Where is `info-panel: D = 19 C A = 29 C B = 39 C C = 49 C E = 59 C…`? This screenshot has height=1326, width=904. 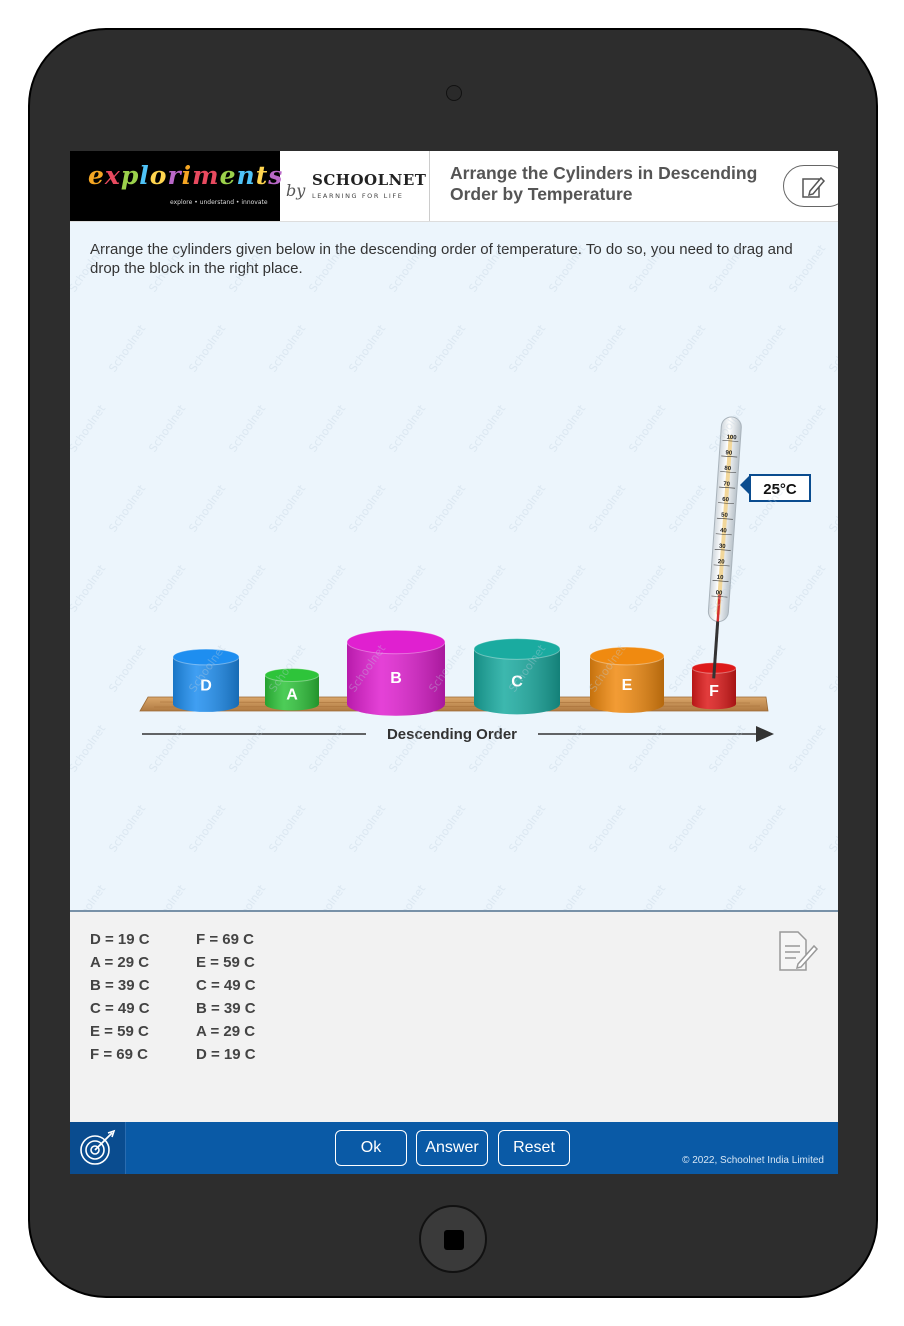 info-panel: D = 19 C A = 29 C B = 39 C C = 49 C E = 59 C… is located at coordinates (454, 1016).